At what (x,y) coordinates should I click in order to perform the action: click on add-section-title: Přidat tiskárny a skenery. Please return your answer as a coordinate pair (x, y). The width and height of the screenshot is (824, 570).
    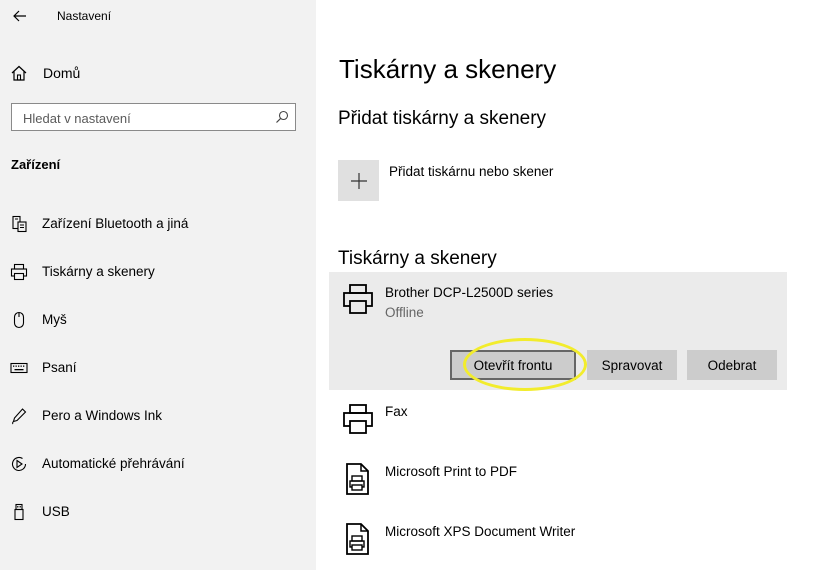
    Looking at the image, I should click on (442, 118).